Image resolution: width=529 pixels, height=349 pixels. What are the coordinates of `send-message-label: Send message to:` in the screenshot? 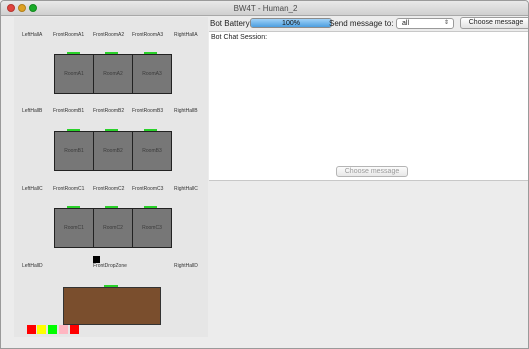 It's located at (361, 23).